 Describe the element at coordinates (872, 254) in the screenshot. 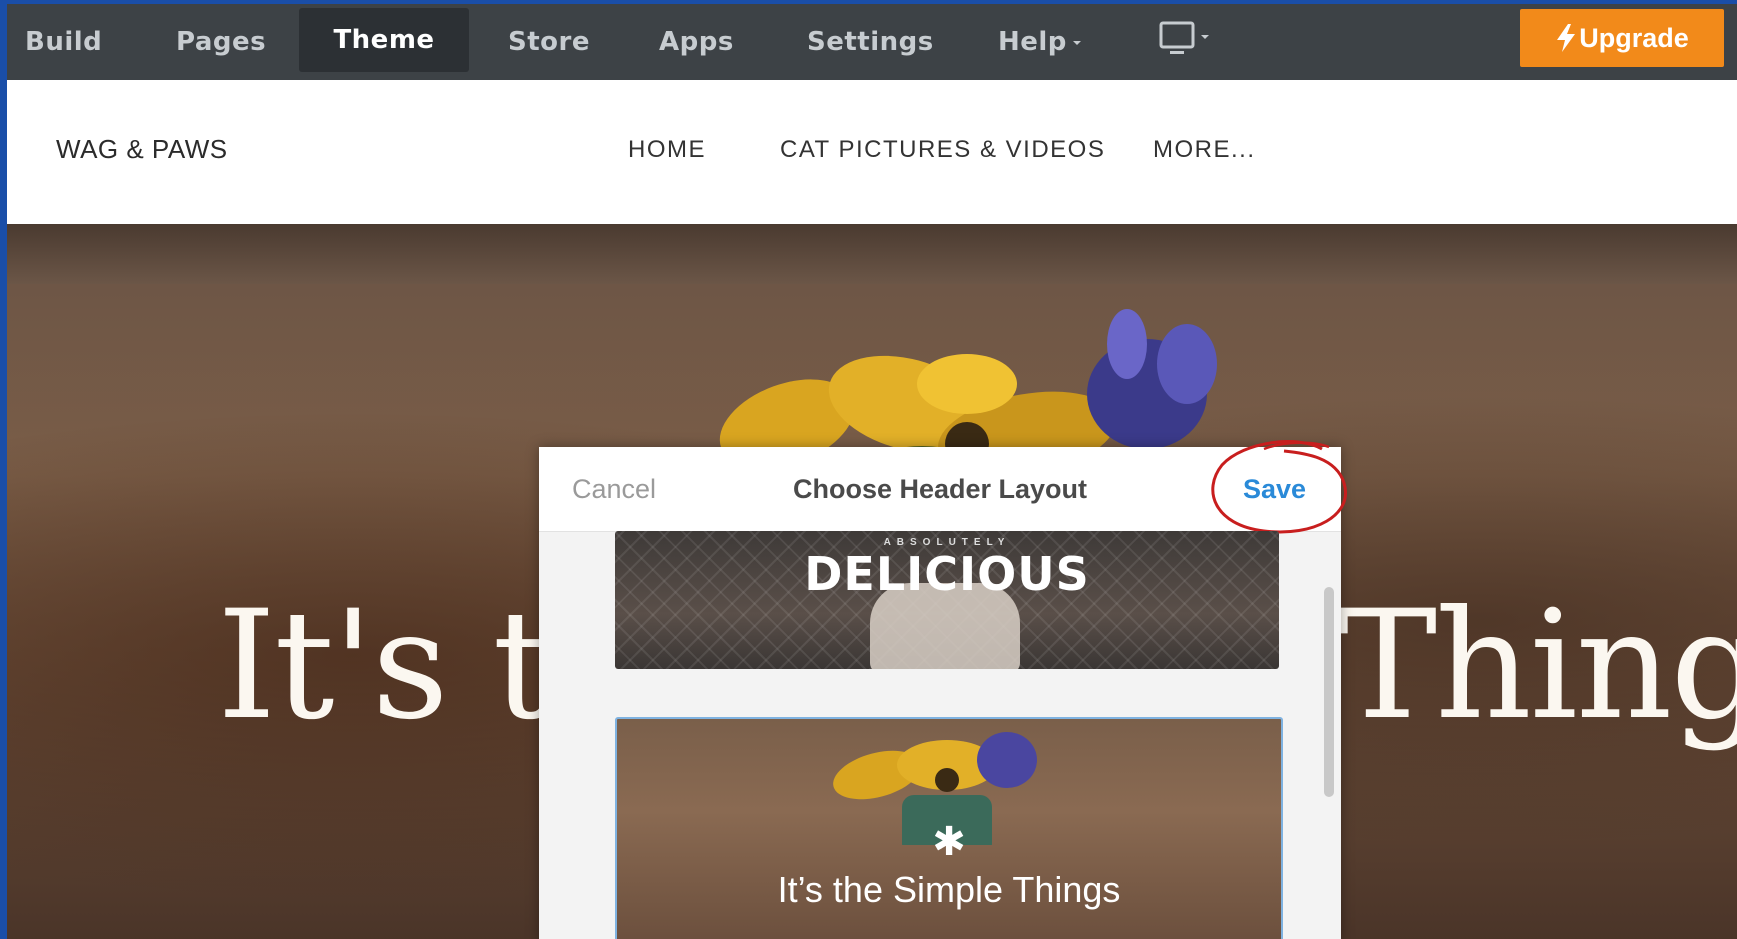

I see `hero-background` at that location.